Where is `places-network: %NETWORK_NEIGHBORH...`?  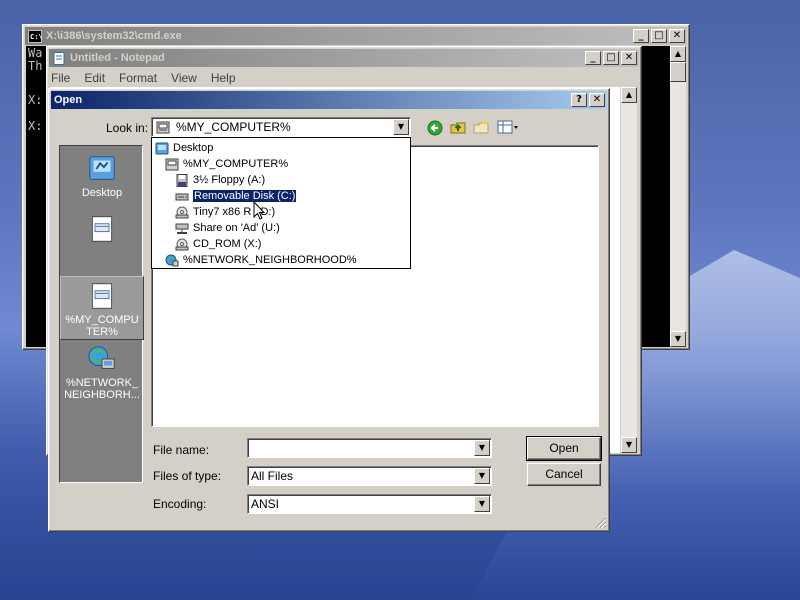 places-network: %NETWORK_NEIGHBORH... is located at coordinates (102, 372).